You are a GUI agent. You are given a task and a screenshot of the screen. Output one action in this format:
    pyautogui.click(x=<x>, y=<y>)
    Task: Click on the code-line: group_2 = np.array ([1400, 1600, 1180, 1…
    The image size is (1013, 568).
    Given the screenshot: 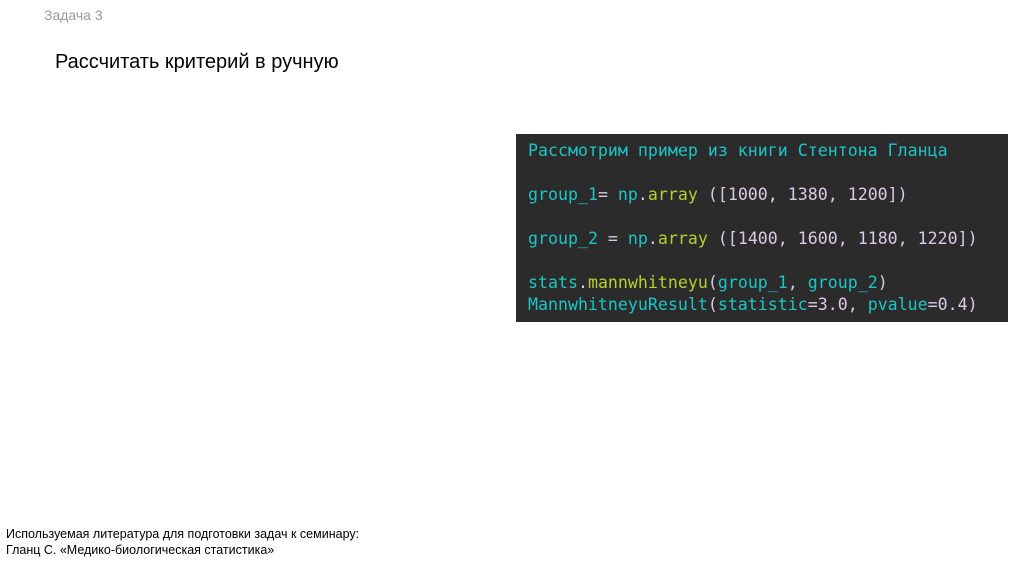 What is the action you would take?
    pyautogui.click(x=768, y=239)
    